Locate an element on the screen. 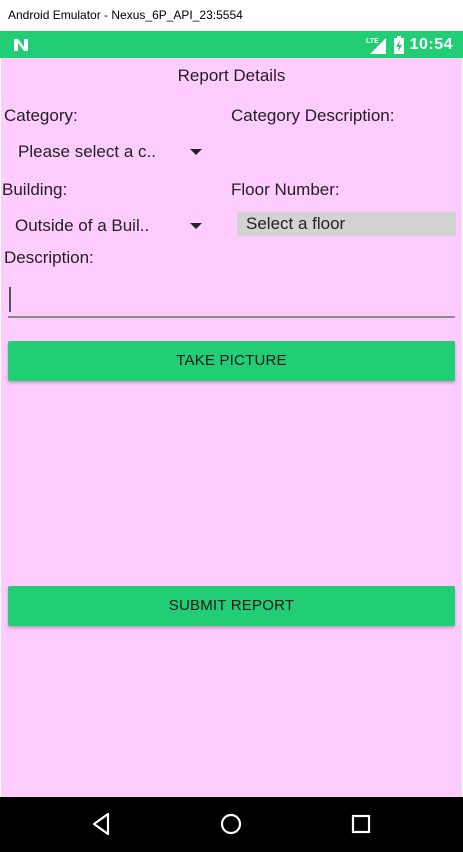 Image resolution: width=463 pixels, height=852 pixels. text-cursor is located at coordinates (10, 299).